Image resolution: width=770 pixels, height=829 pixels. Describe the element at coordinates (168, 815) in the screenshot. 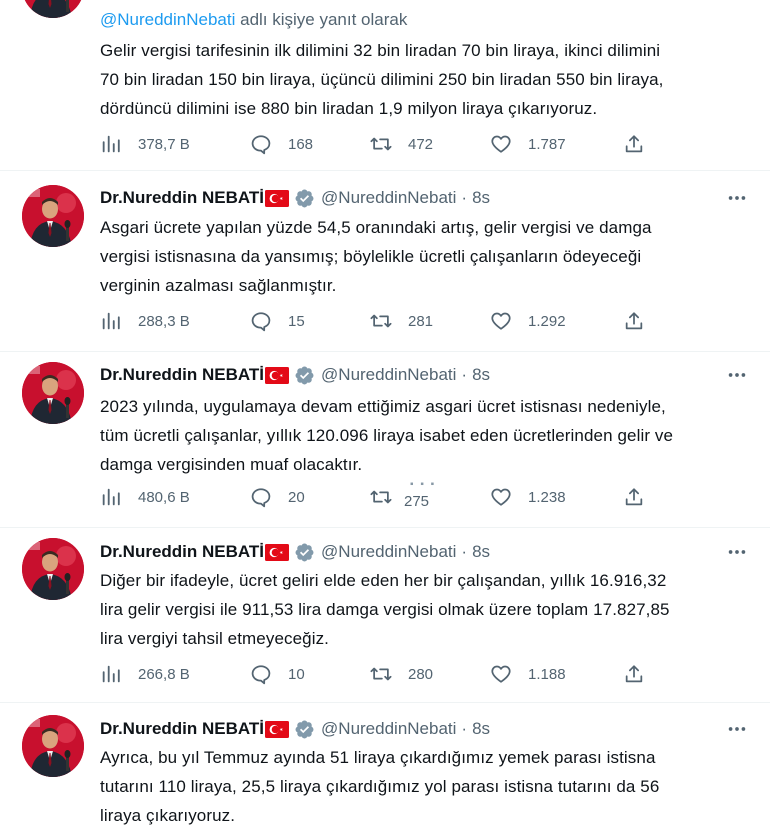

I see `tweet-text-line: liraya çıkarıyoruz.` at that location.